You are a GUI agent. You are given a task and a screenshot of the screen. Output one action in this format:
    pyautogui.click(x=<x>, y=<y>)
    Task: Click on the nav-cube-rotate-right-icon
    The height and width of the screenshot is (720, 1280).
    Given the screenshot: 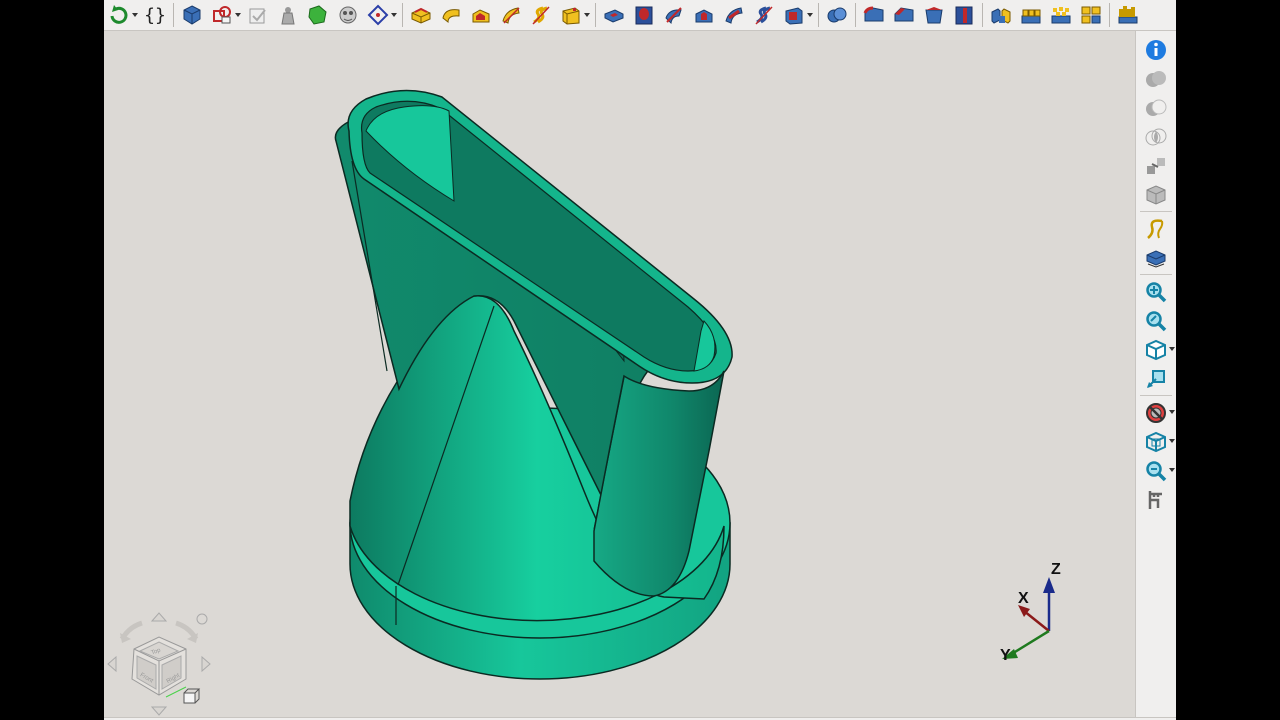 What is the action you would take?
    pyautogui.click(x=187, y=631)
    